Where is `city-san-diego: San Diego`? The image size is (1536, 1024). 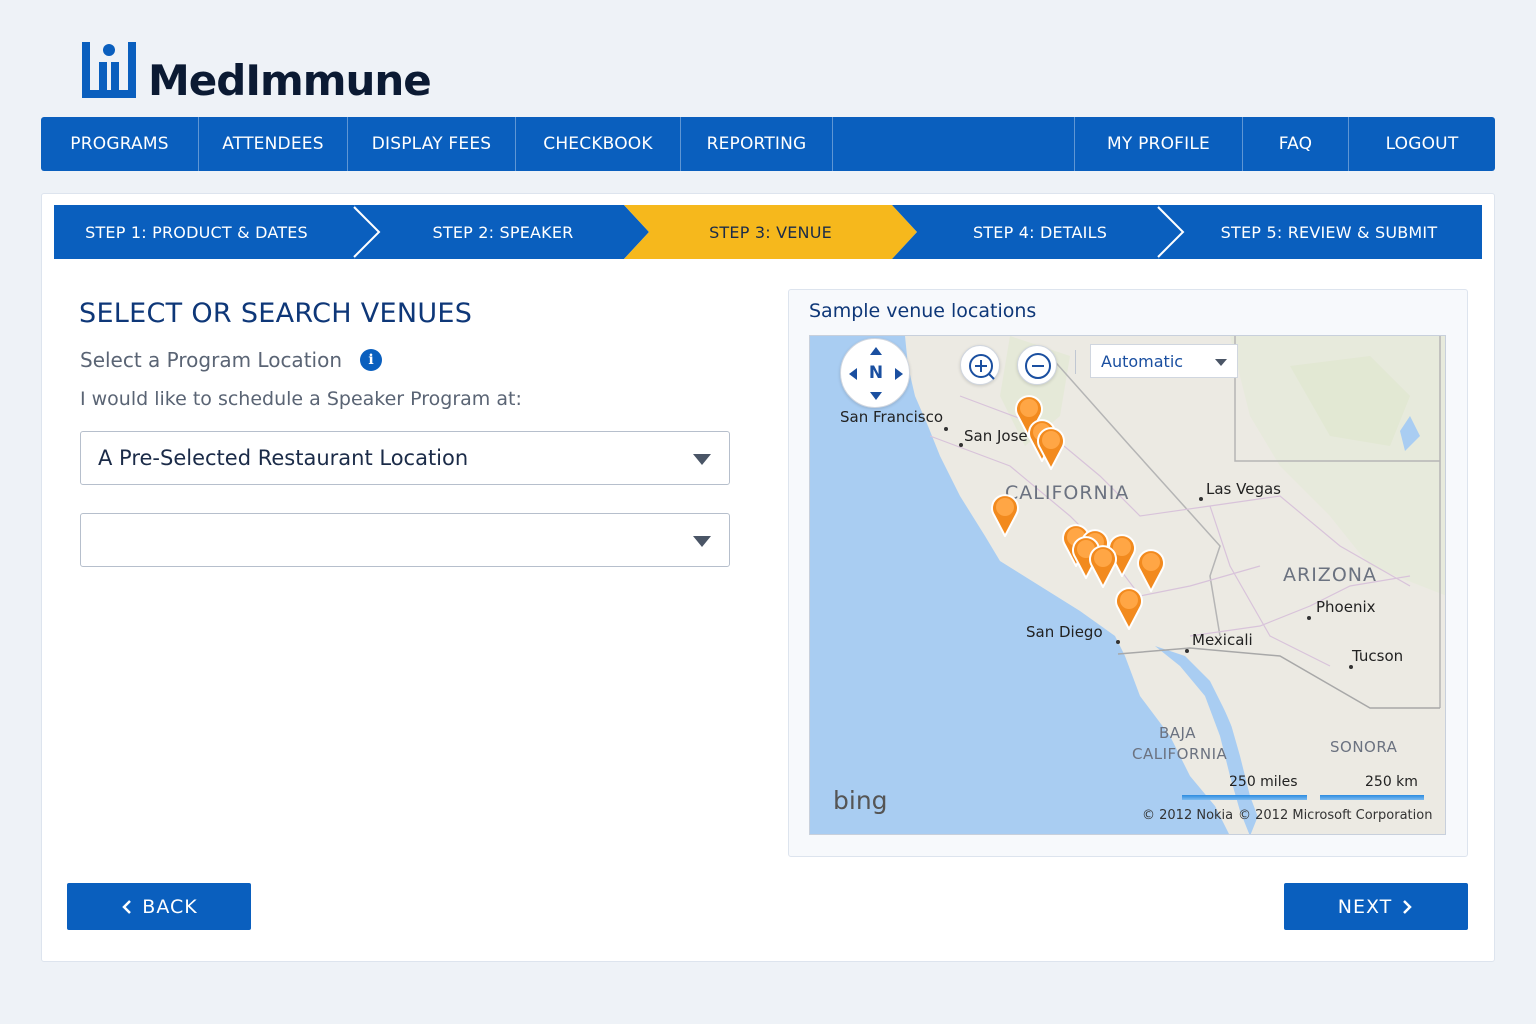 city-san-diego: San Diego is located at coordinates (1064, 632).